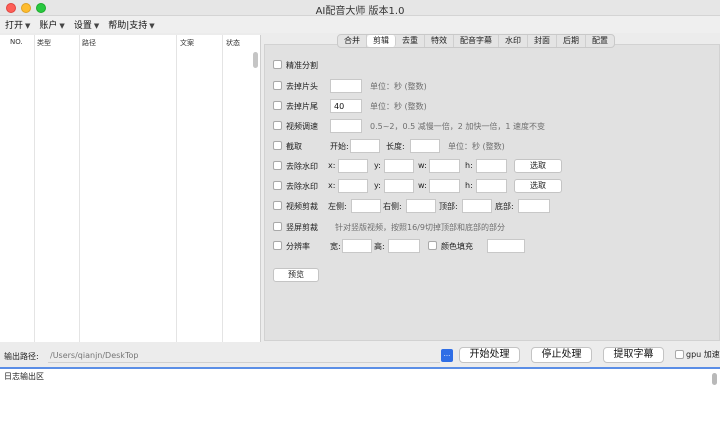 Image resolution: width=720 pixels, height=445 pixels. What do you see at coordinates (89, 43) in the screenshot?
I see `header-path: 路径` at bounding box center [89, 43].